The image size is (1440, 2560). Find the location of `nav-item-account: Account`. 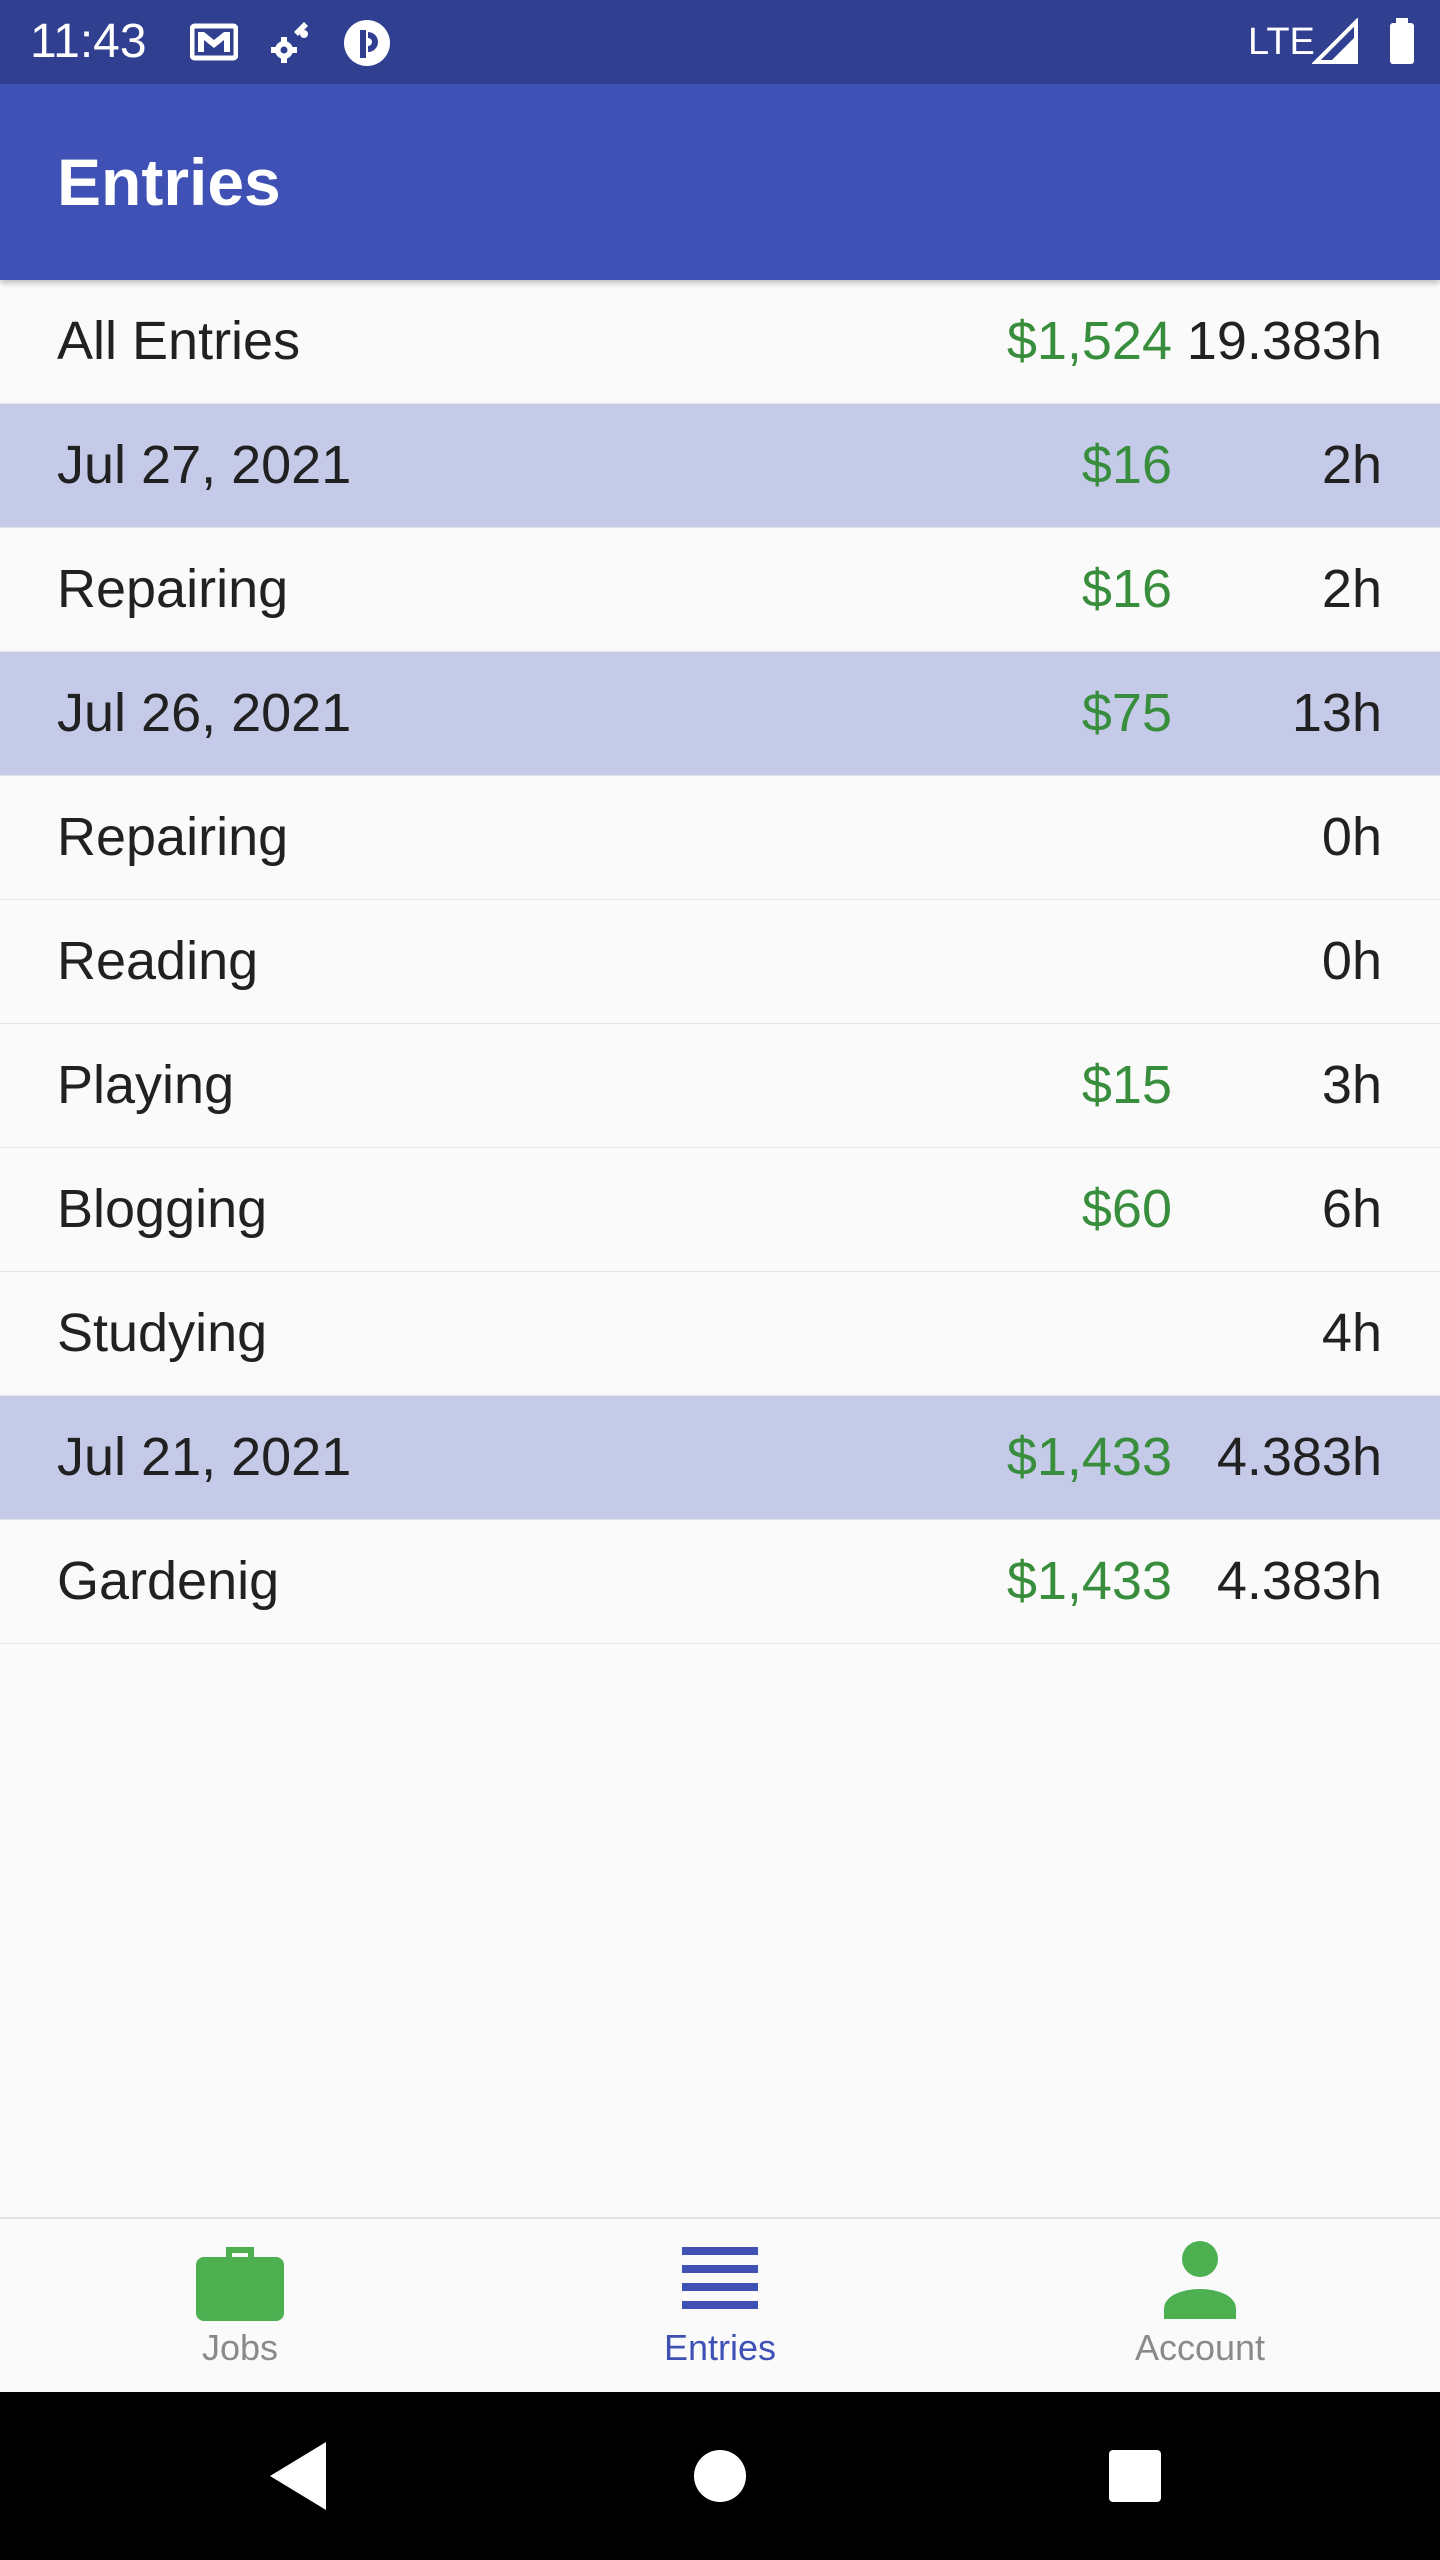

nav-item-account: Account is located at coordinates (1200, 2306).